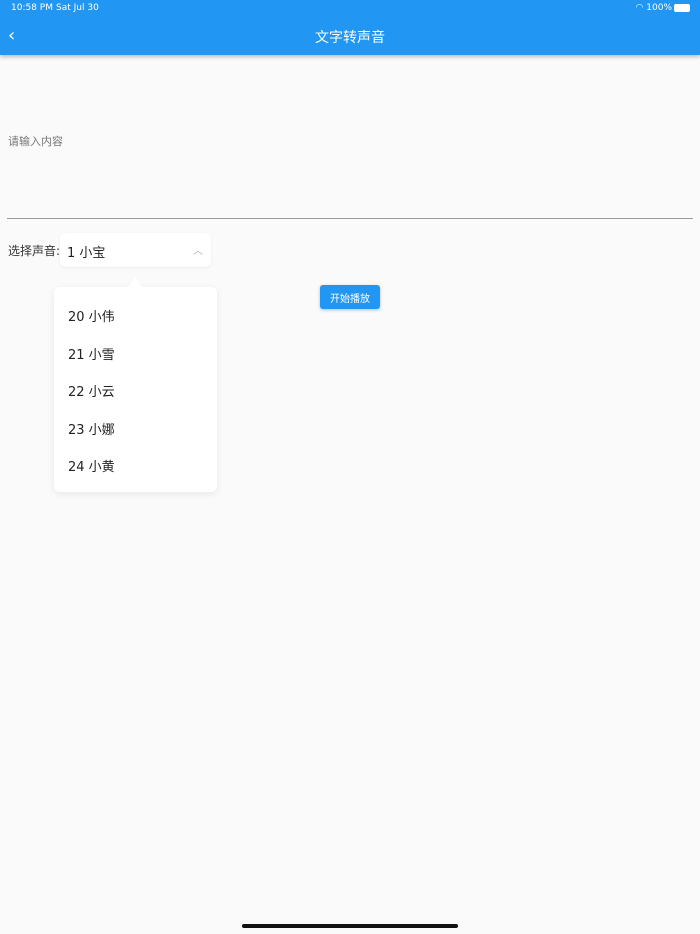  What do you see at coordinates (34, 251) in the screenshot?
I see `voice-label: 选择声音:` at bounding box center [34, 251].